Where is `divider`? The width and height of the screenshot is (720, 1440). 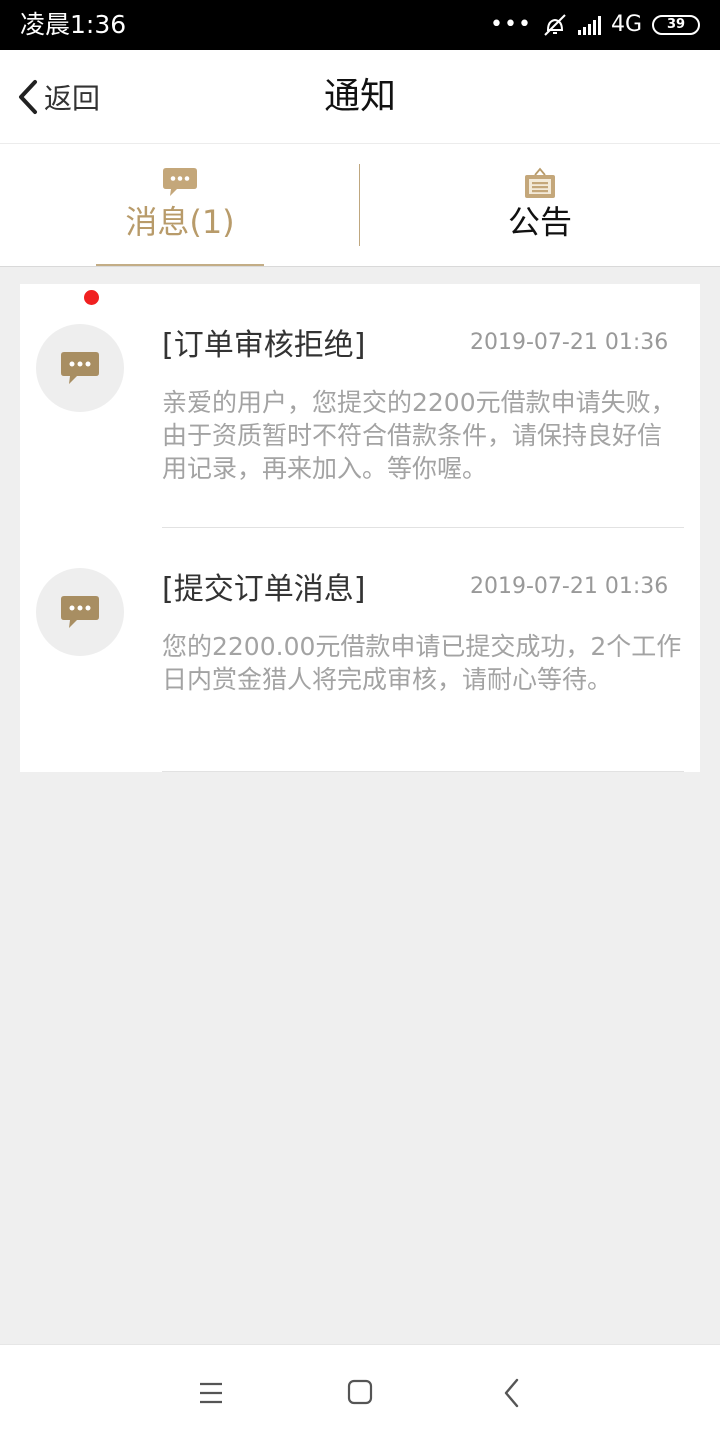
divider is located at coordinates (423, 771).